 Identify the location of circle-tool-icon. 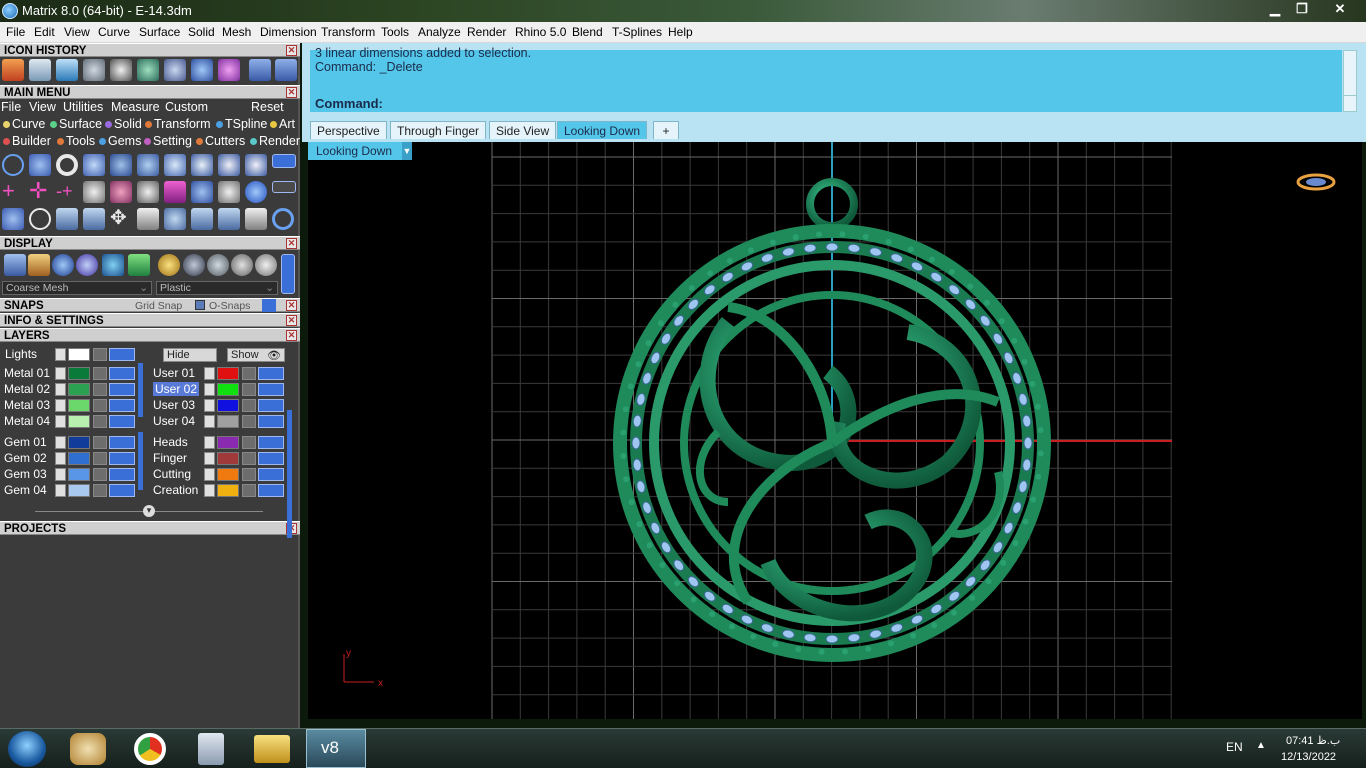
(13, 165).